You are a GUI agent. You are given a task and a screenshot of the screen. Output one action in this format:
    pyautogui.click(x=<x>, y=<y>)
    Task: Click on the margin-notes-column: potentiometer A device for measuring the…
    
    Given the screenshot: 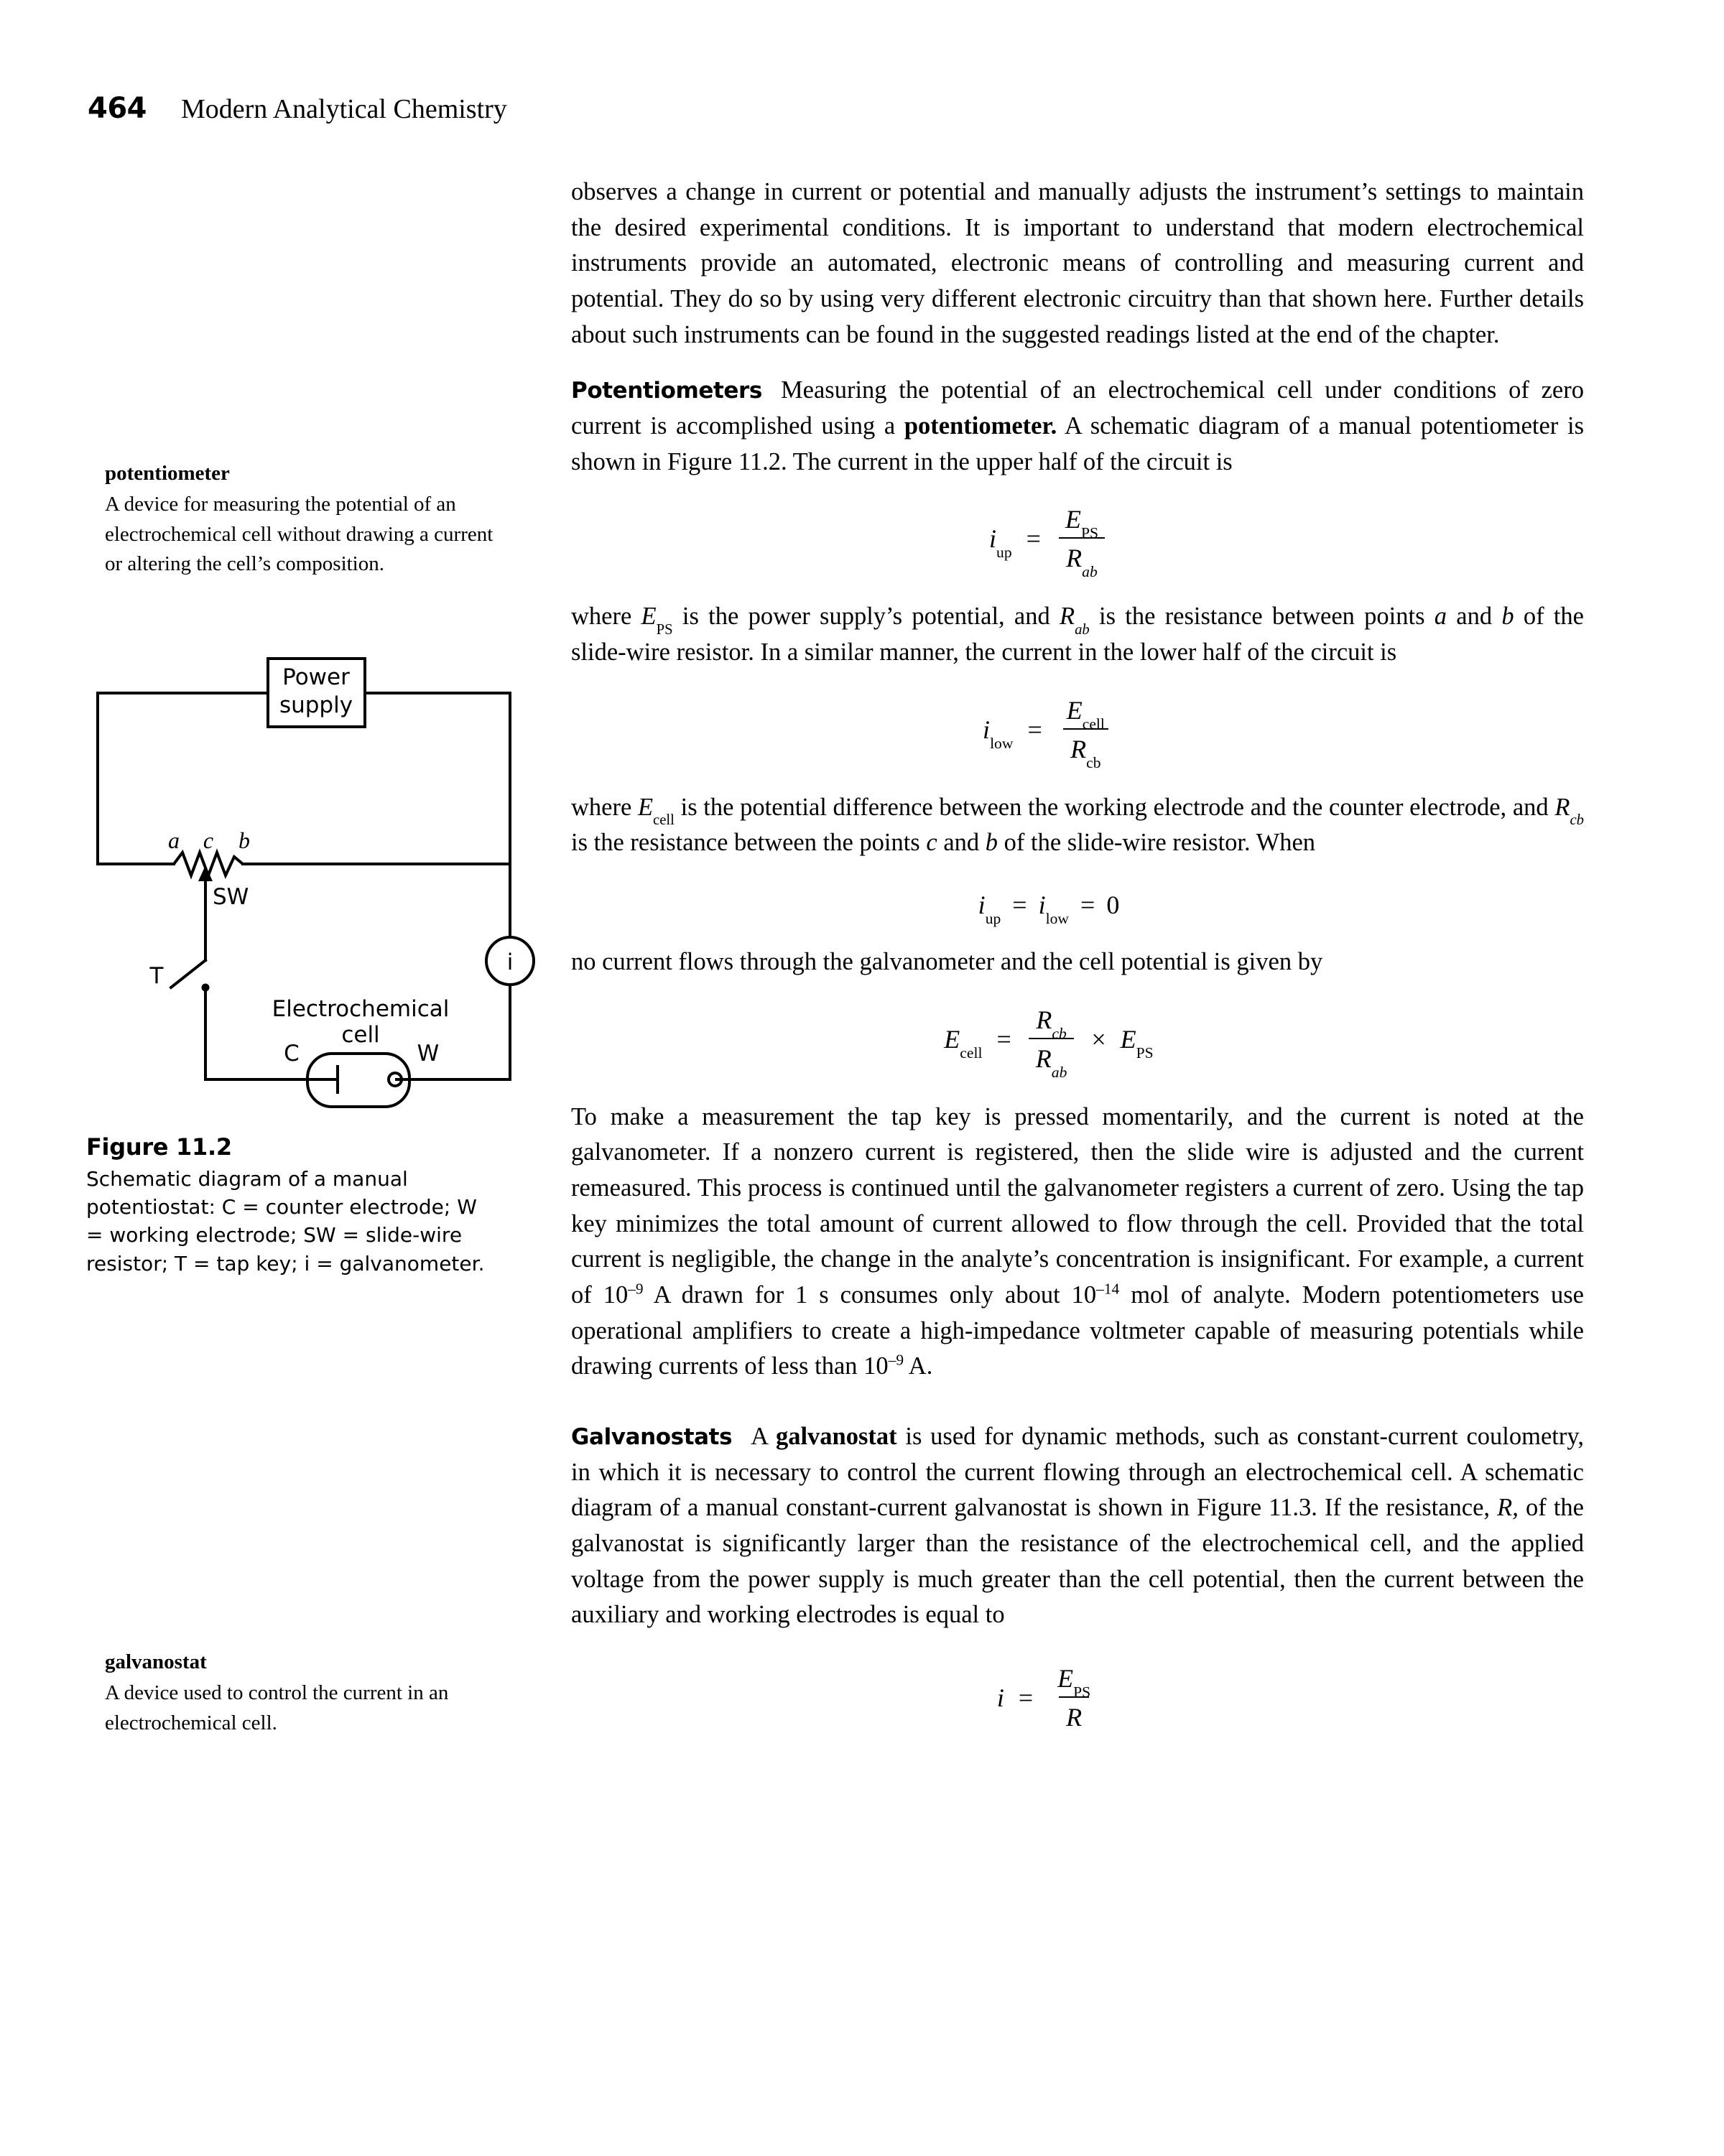 What is the action you would take?
    pyautogui.click(x=306, y=520)
    